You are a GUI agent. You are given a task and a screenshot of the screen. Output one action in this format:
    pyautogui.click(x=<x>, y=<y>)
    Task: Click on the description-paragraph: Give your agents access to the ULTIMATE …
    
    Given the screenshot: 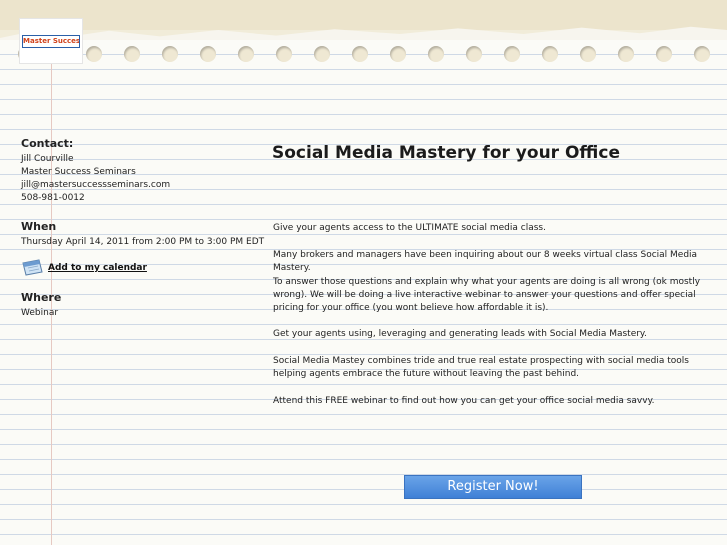 What is the action you would take?
    pyautogui.click(x=409, y=228)
    